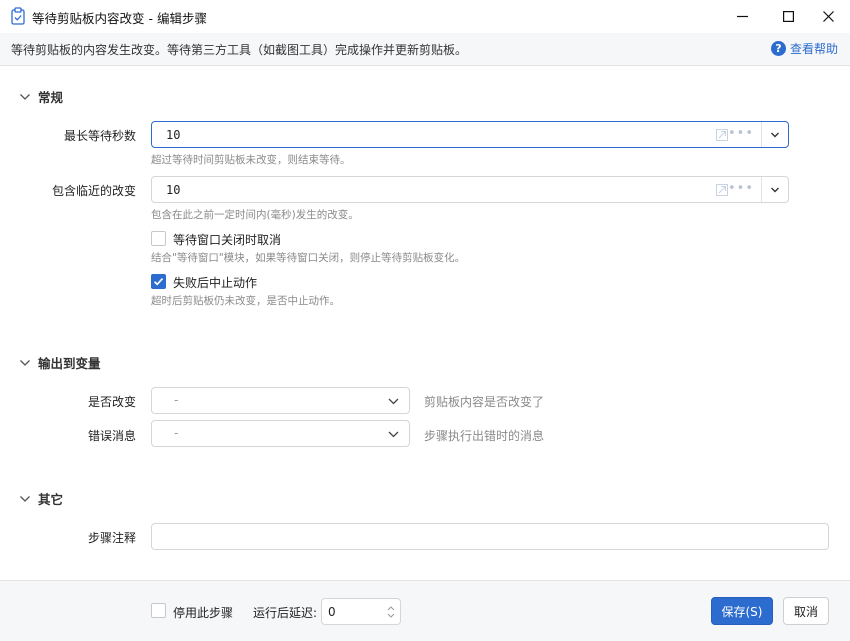 The height and width of the screenshot is (641, 850). What do you see at coordinates (251, 160) in the screenshot?
I see `max-wait-hint: 超过等待时间剪贴板未改变，则结束等待。` at bounding box center [251, 160].